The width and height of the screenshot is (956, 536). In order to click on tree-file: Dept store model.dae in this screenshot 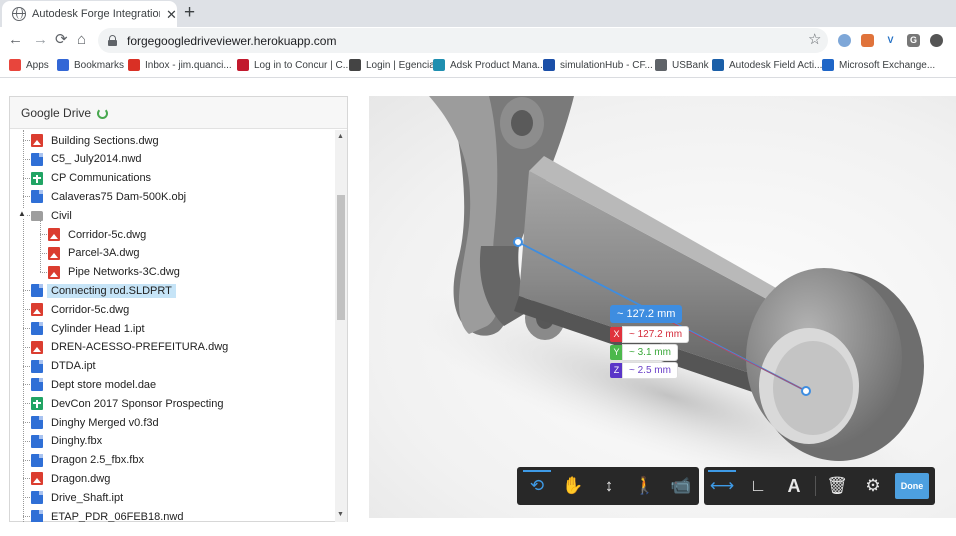, I will do `click(95, 384)`.